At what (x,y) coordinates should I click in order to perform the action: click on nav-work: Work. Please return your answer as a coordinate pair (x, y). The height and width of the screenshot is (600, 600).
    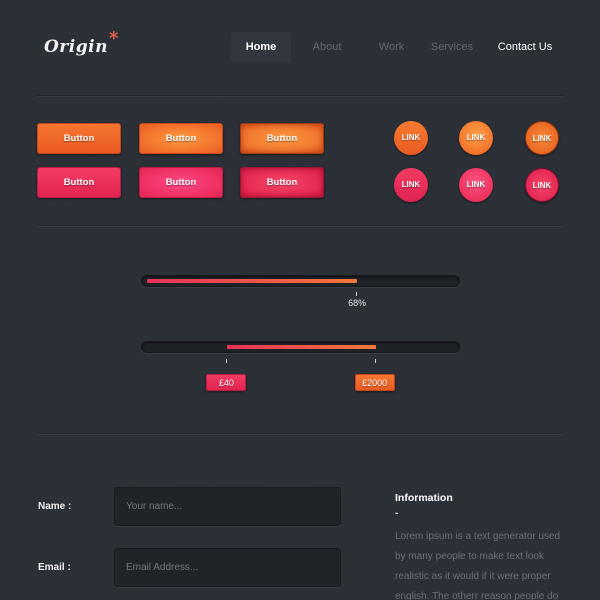
    Looking at the image, I should click on (391, 47).